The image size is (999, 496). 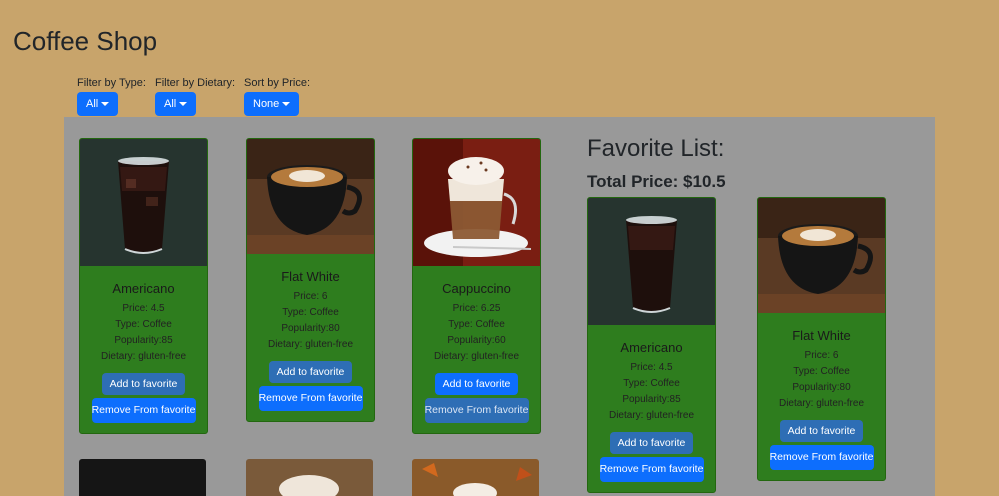 I want to click on sort-price: Sort by Price: None, so click(x=277, y=96).